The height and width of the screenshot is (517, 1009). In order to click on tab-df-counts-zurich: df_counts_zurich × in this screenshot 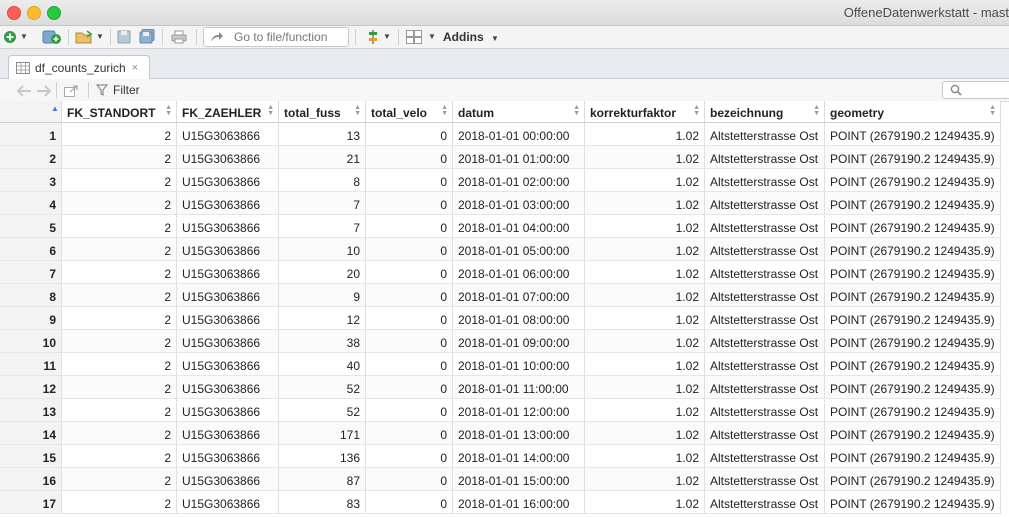, I will do `click(79, 67)`.